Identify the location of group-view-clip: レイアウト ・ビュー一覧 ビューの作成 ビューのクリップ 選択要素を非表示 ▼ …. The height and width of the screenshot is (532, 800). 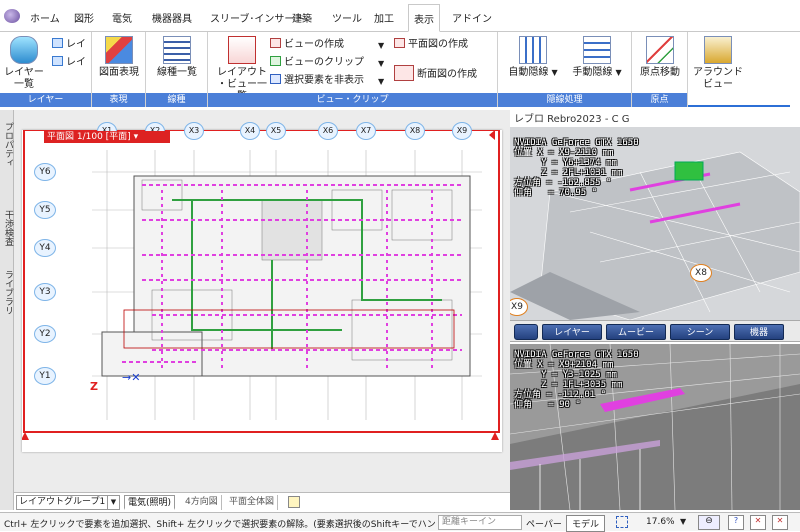
(353, 69).